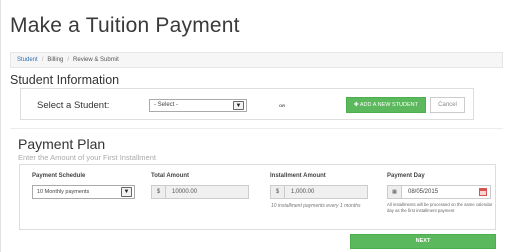 This screenshot has height=252, width=505. I want to click on payment-schedule-select: 10 Monthly payments ▼, so click(83, 192).